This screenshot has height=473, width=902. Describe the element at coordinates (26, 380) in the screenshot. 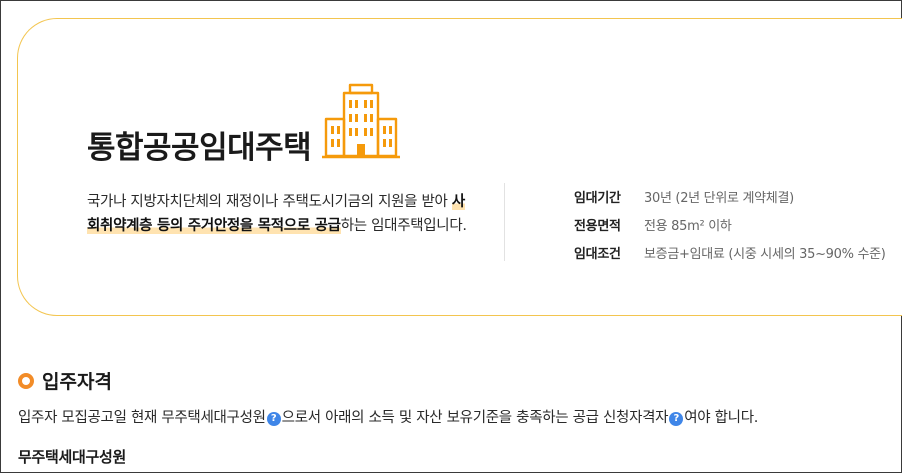

I see `bullet-circle-icon` at that location.